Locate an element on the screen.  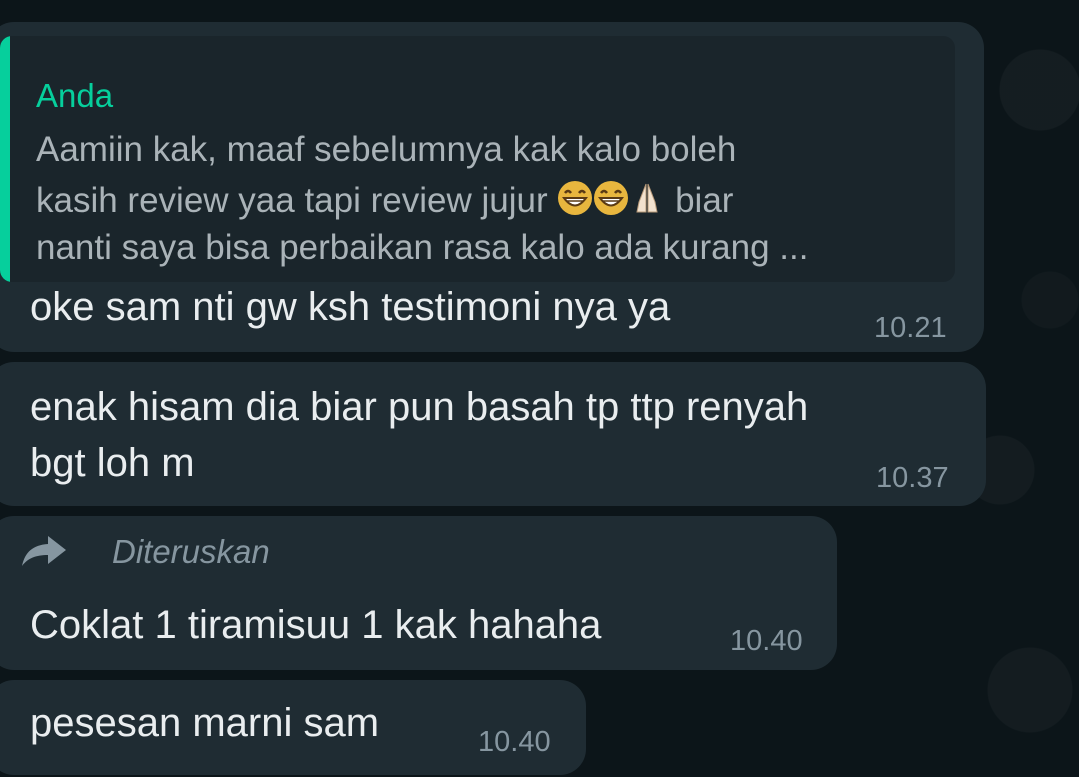
folded-hands-icon is located at coordinates (647, 198).